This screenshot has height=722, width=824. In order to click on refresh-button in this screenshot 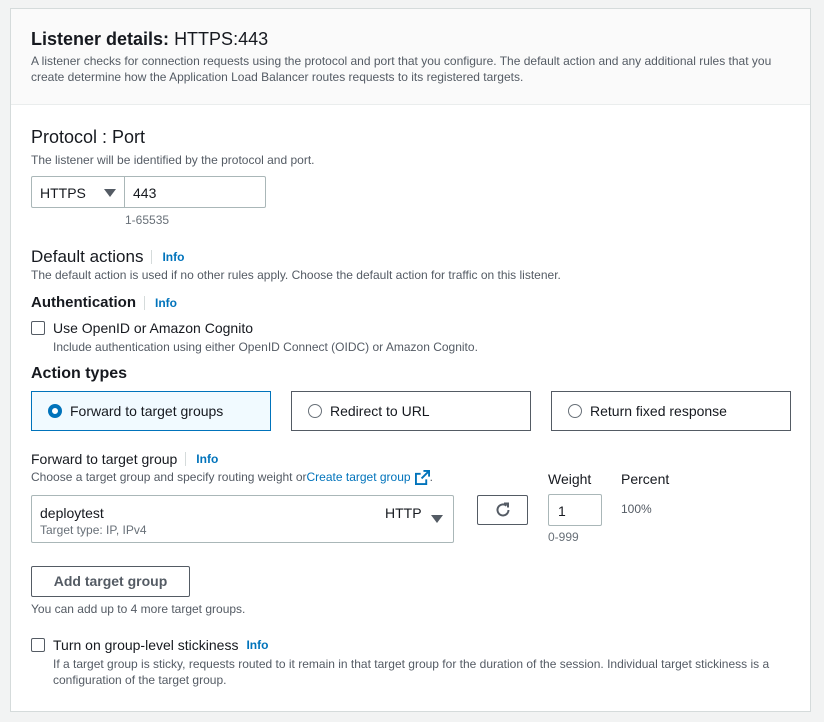, I will do `click(502, 510)`.